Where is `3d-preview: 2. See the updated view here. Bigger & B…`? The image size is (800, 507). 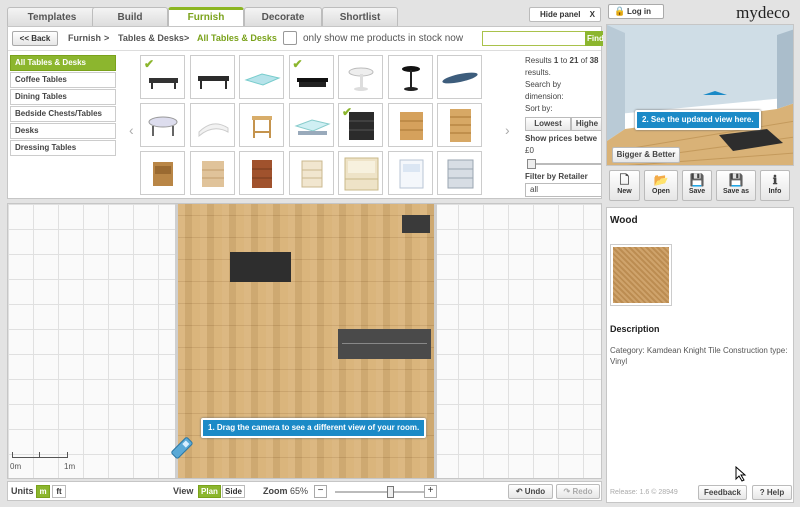 3d-preview: 2. See the updated view here. Bigger & B… is located at coordinates (700, 95).